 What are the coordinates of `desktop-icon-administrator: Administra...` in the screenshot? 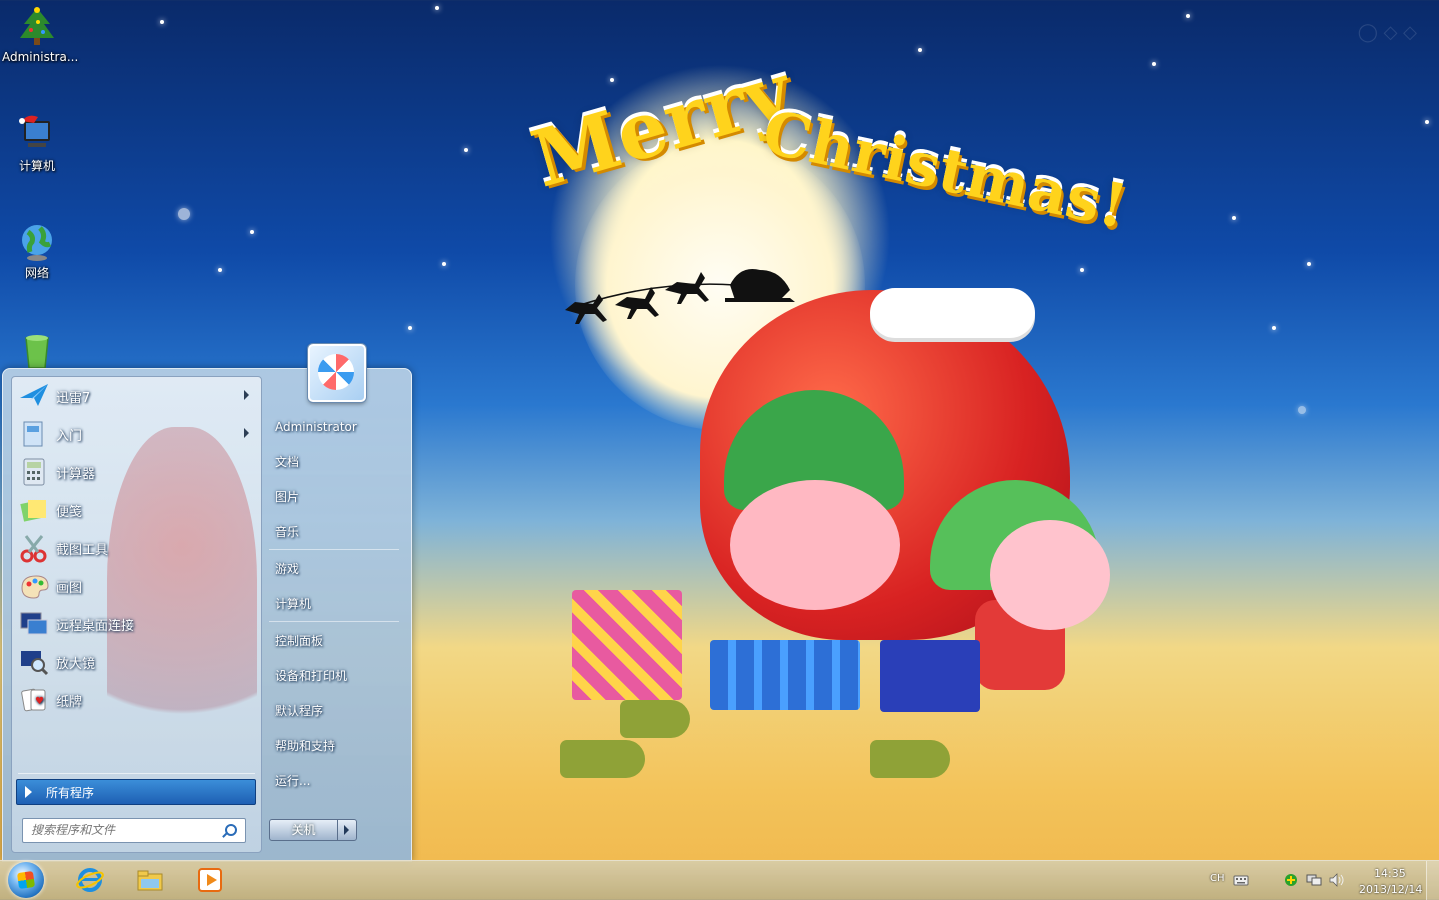 It's located at (40, 35).